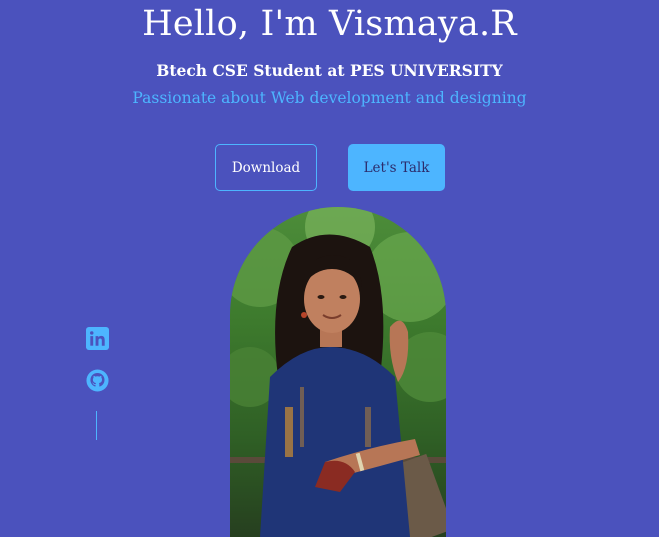 The image size is (659, 537). I want to click on subtitle: Btech CSE Student at PES UNIVERSITY, so click(329, 70).